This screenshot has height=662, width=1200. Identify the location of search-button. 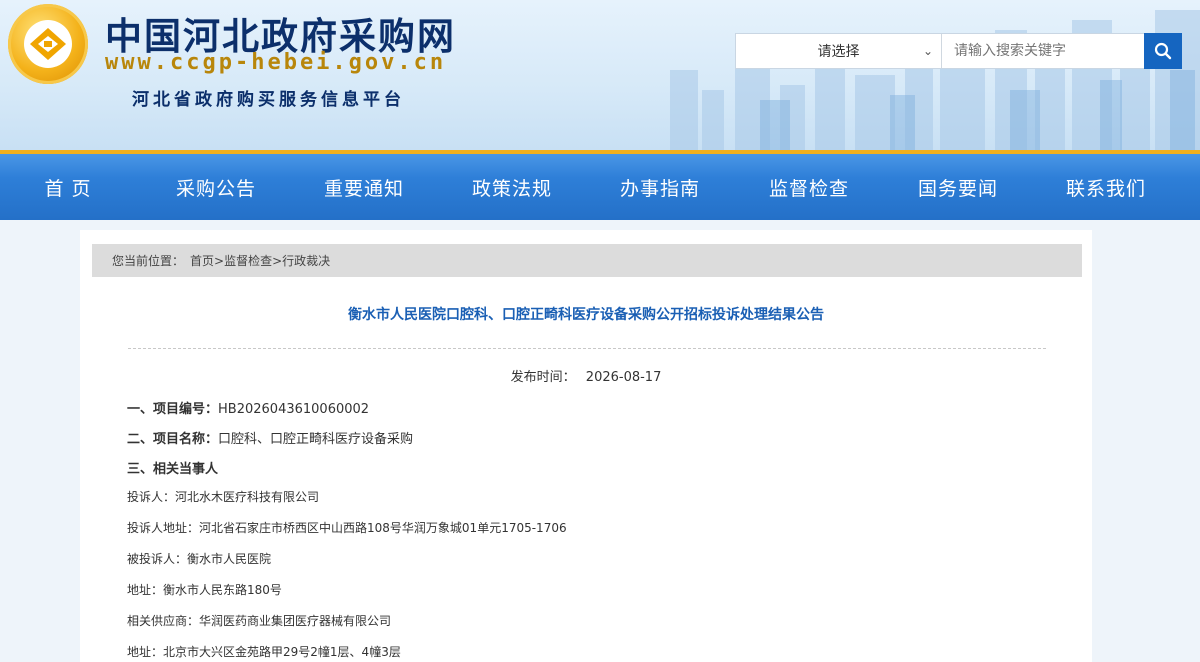
(1163, 51).